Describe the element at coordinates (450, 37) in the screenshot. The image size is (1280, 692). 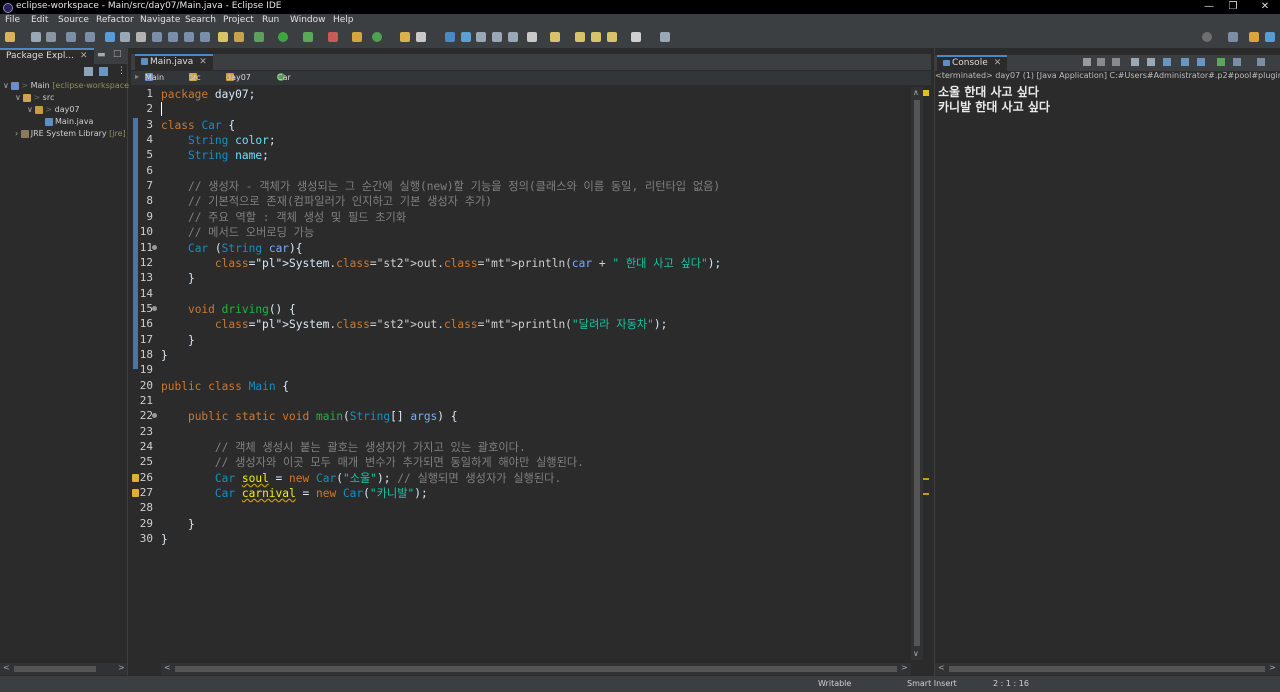
I see `toggle-mark-occurrences-icon` at that location.